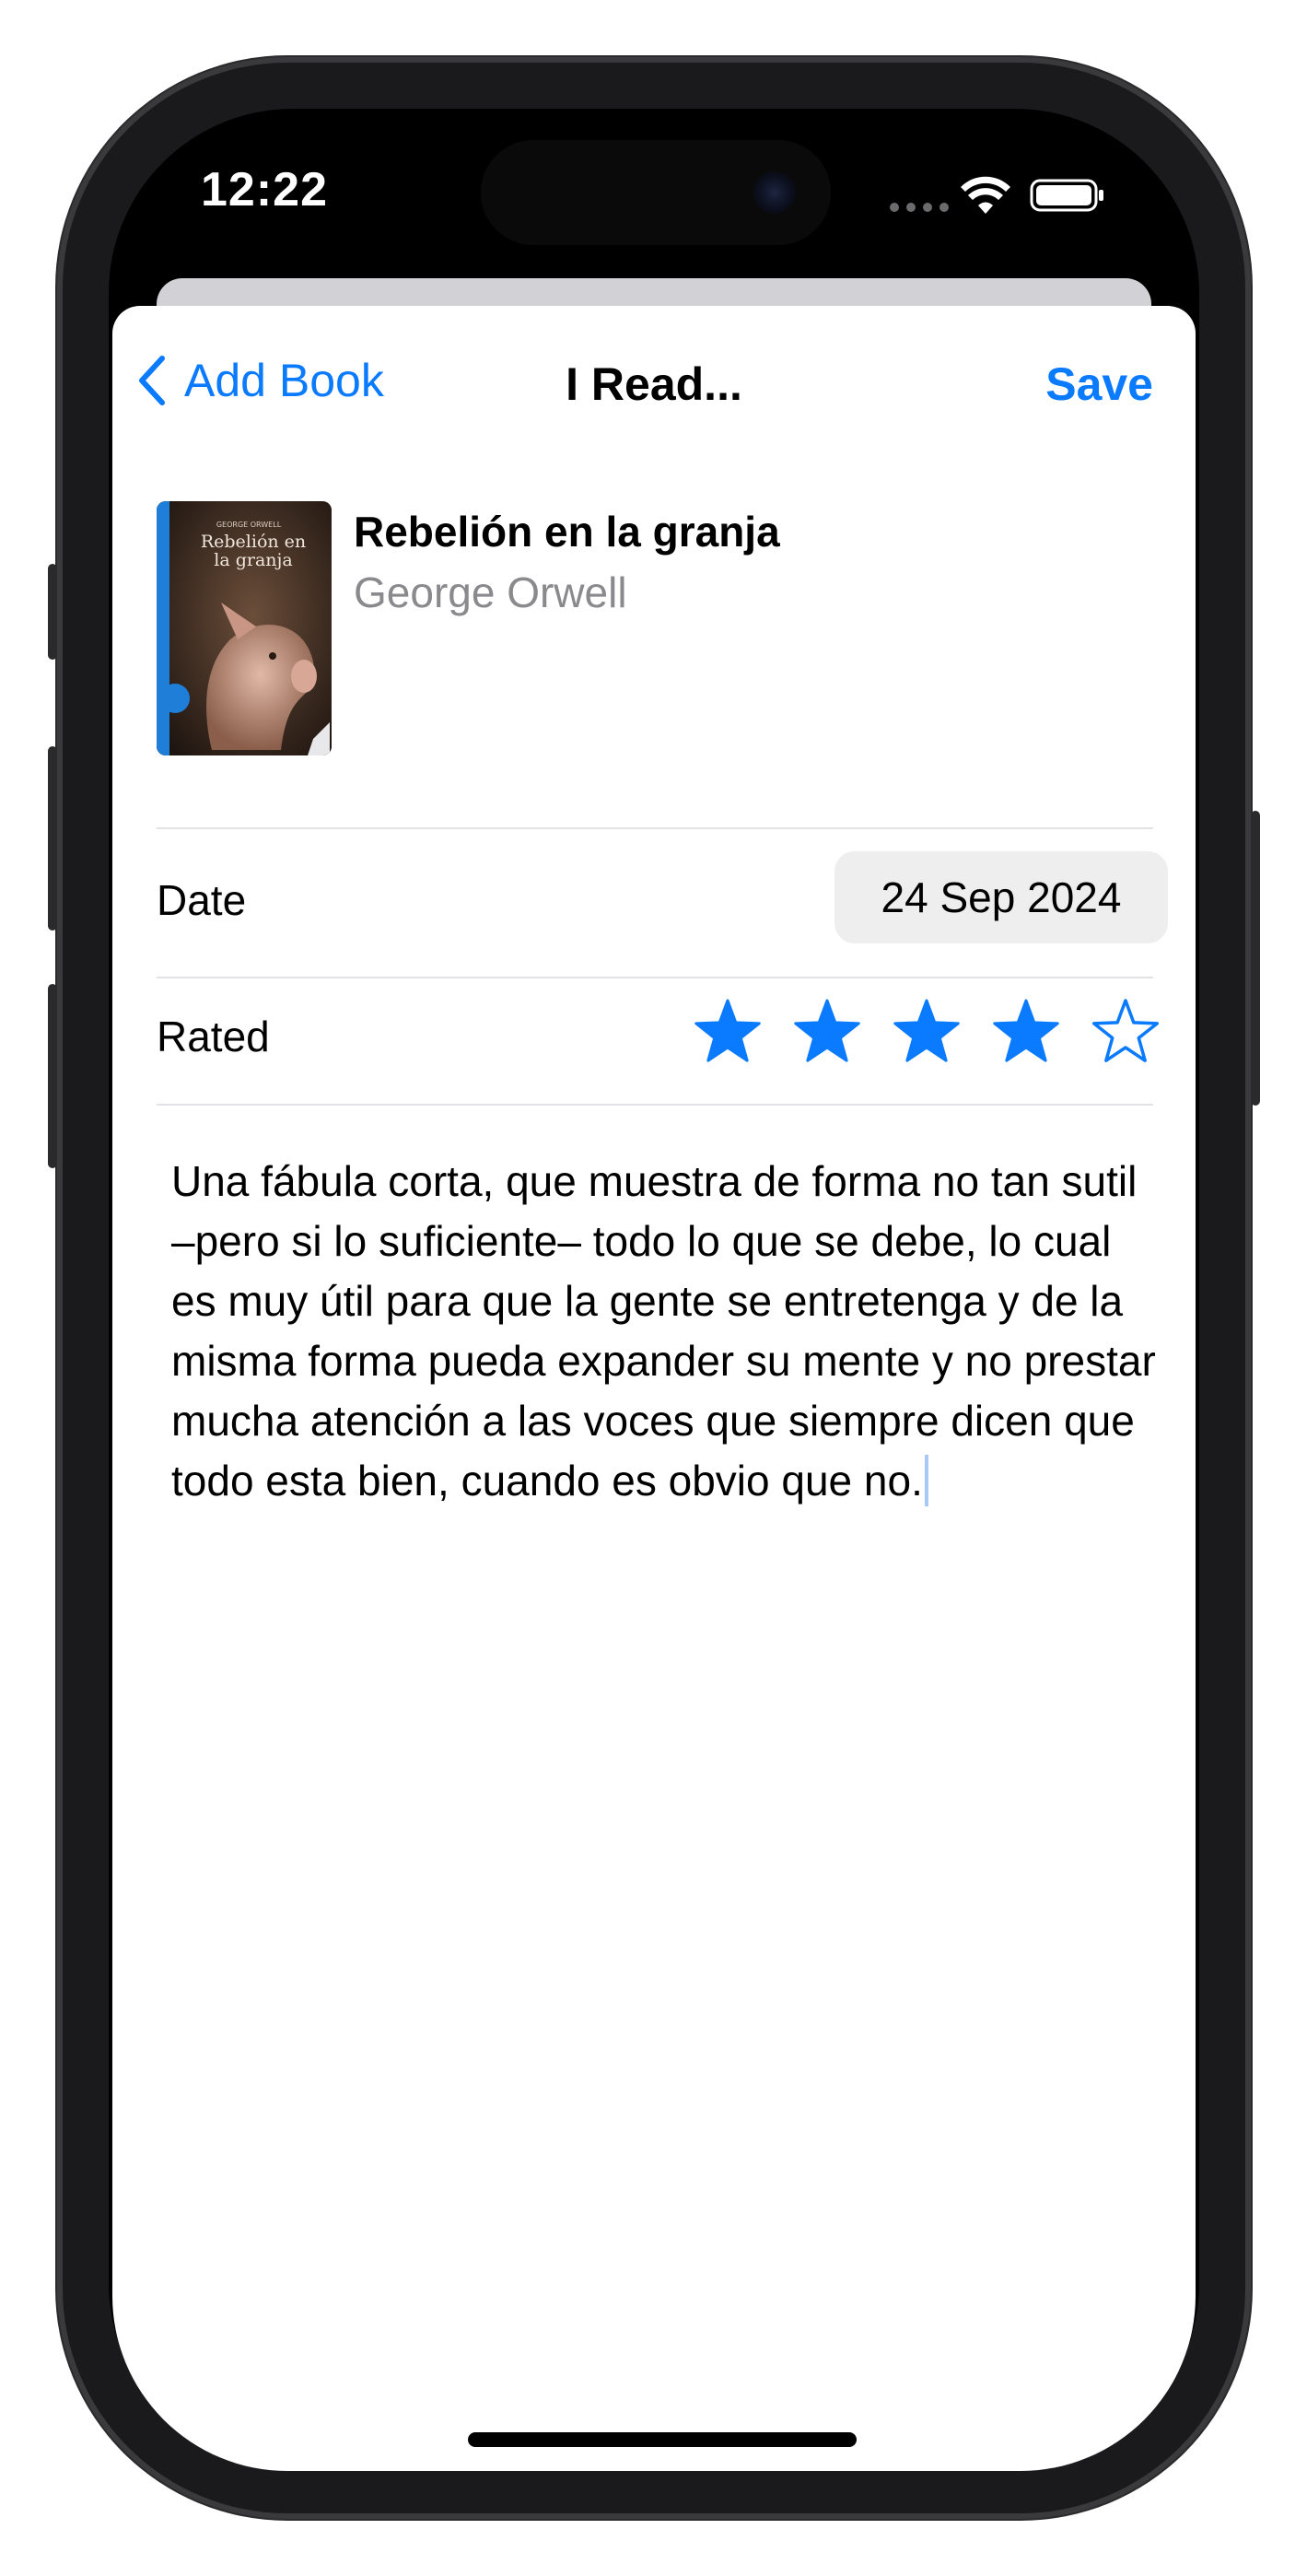 This screenshot has height=2576, width=1307. What do you see at coordinates (985, 195) in the screenshot?
I see `wifi-icon` at bounding box center [985, 195].